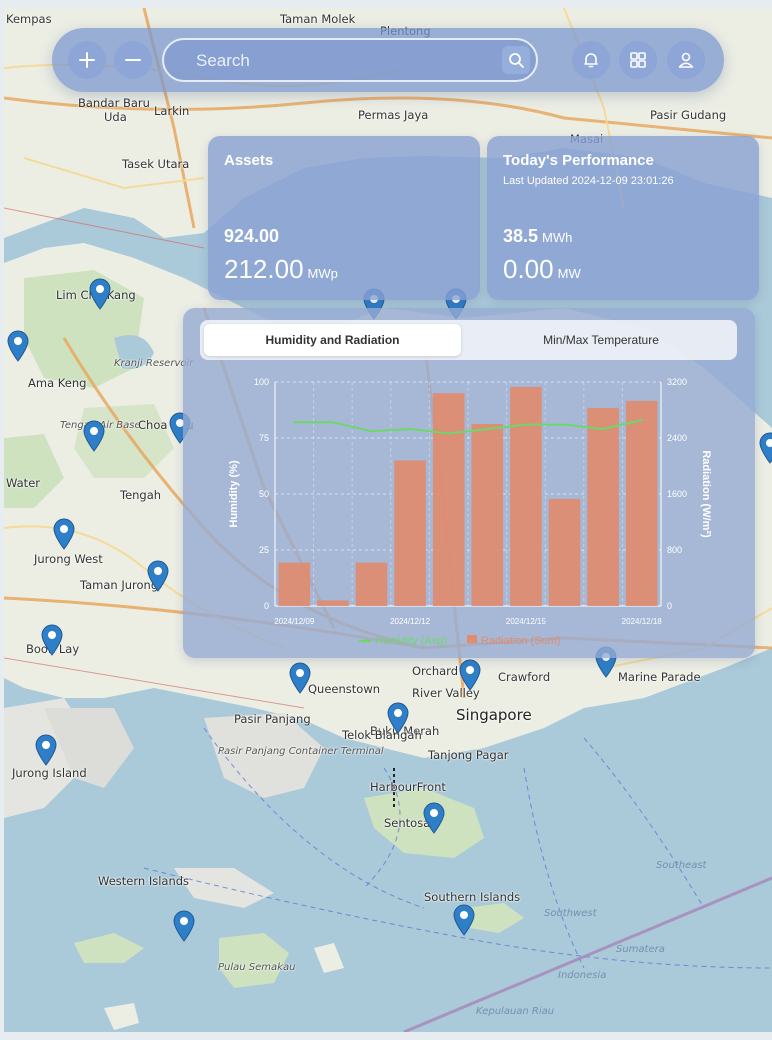 Image resolution: width=772 pixels, height=1040 pixels. Describe the element at coordinates (515, 1011) in the screenshot. I see `map-label: Kepulauan Riau` at that location.